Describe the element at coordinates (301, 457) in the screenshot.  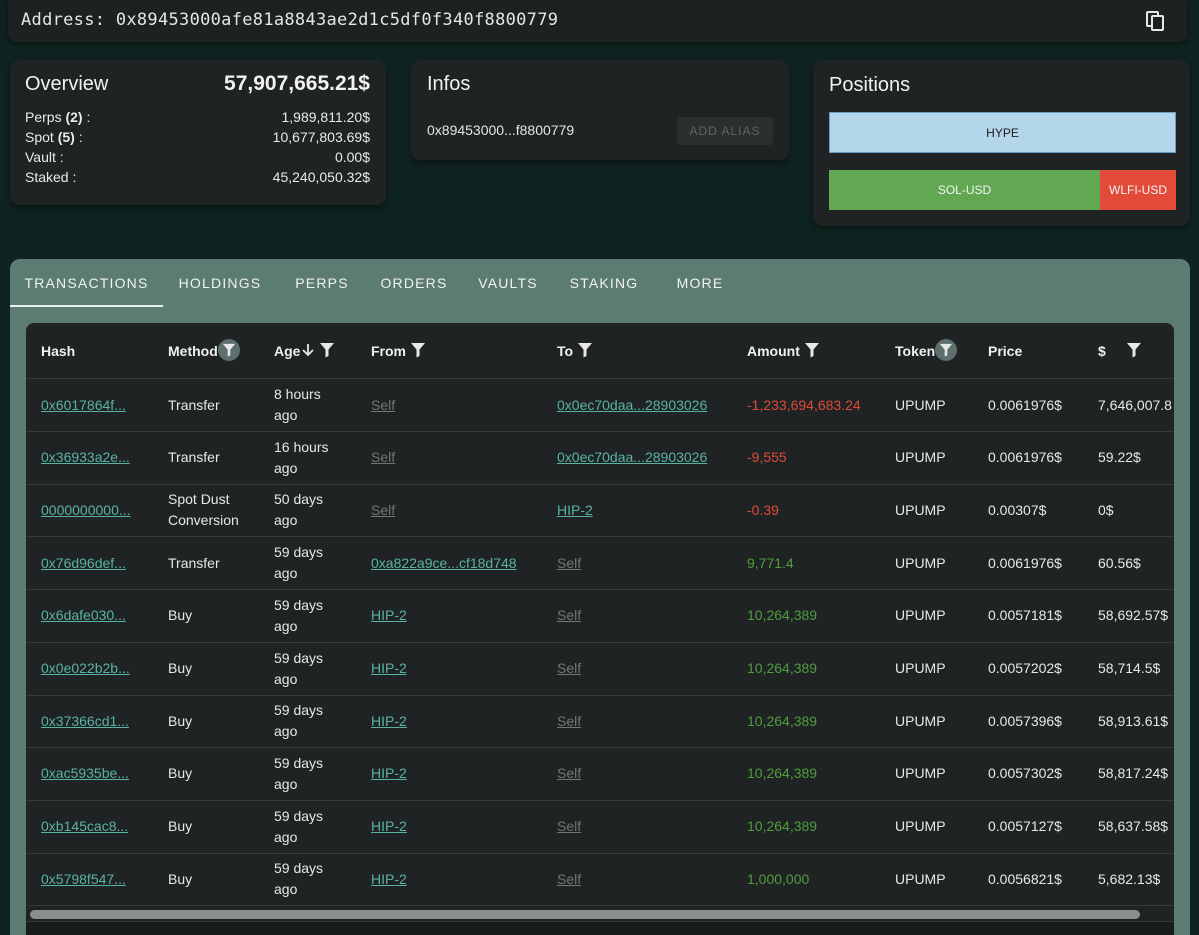
I see `cell-age: 16 hours ago` at that location.